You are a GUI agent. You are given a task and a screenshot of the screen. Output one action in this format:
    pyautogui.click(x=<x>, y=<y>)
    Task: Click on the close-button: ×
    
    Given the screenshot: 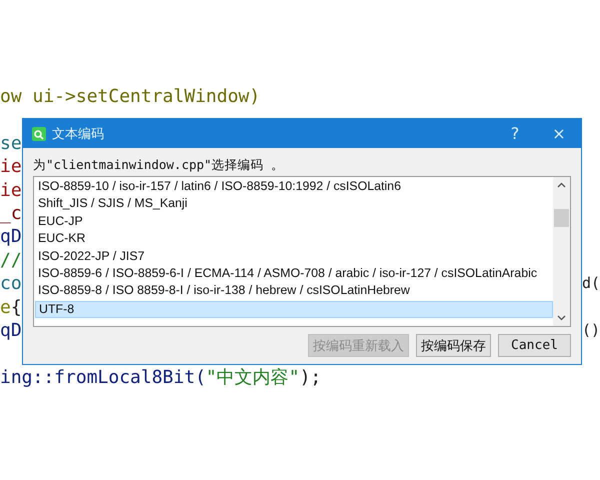 What is the action you would take?
    pyautogui.click(x=559, y=133)
    